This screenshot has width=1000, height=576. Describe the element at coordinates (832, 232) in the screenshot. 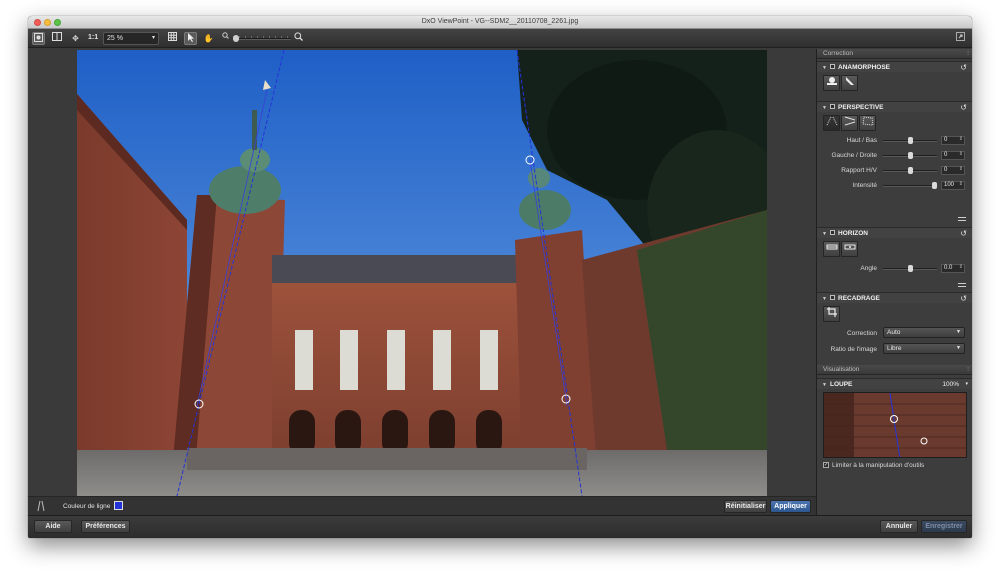

I see `horizon-toggle` at that location.